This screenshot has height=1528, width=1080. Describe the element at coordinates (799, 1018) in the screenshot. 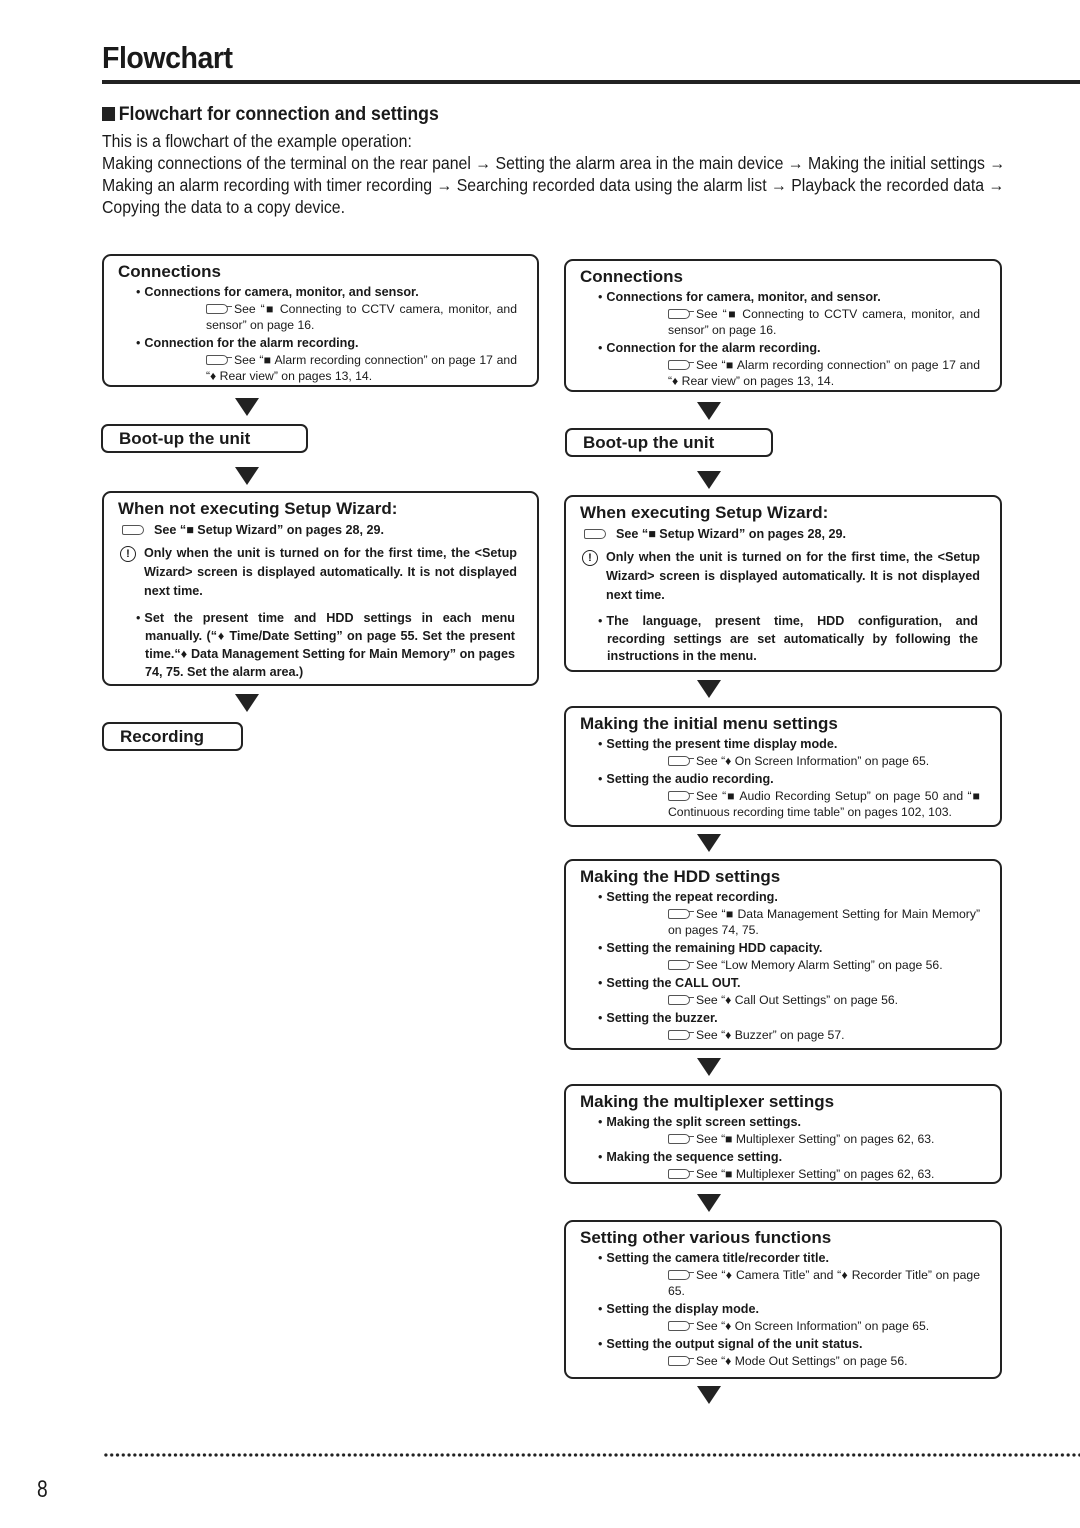

I see `list-item: Setting the buzzer.` at that location.